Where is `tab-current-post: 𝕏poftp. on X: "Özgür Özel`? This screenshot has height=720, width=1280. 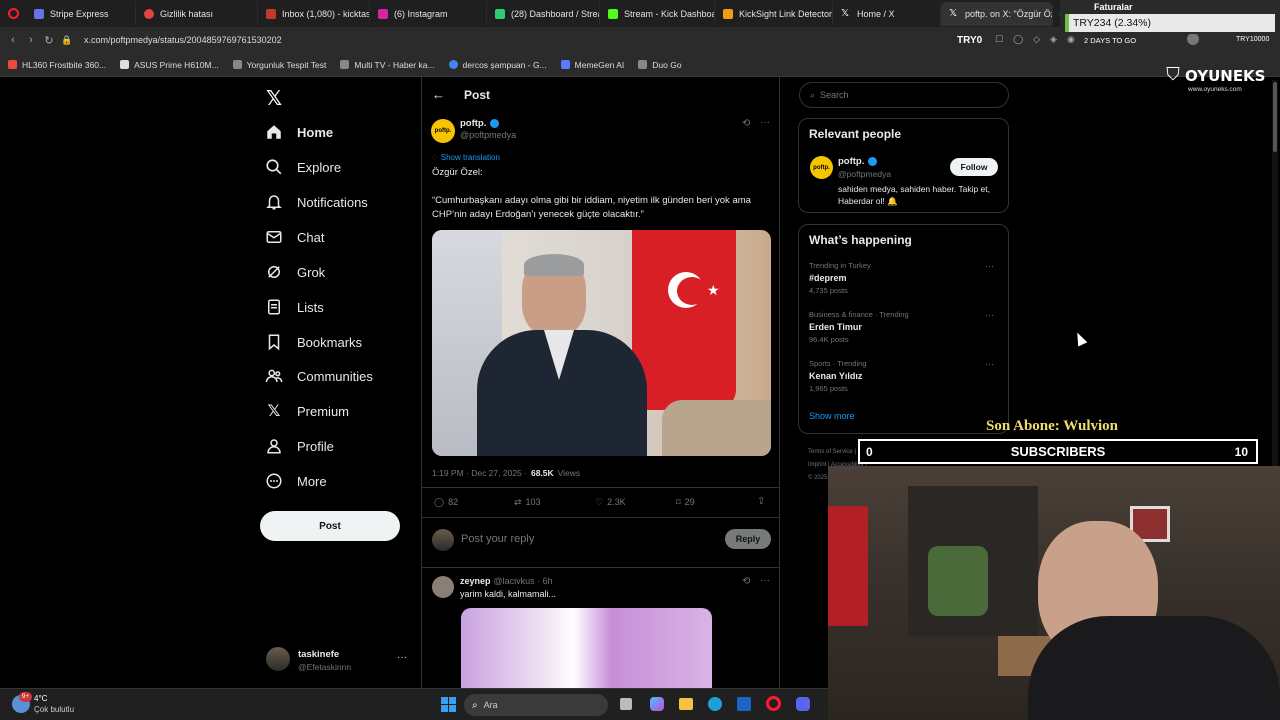
tab-current-post: 𝕏poftp. on X: "Özgür Özel is located at coordinates (997, 13).